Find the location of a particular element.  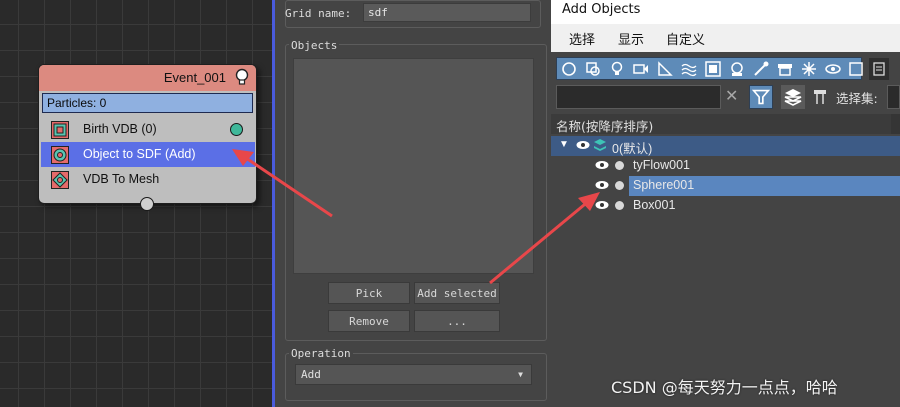

objects-list is located at coordinates (413, 166).